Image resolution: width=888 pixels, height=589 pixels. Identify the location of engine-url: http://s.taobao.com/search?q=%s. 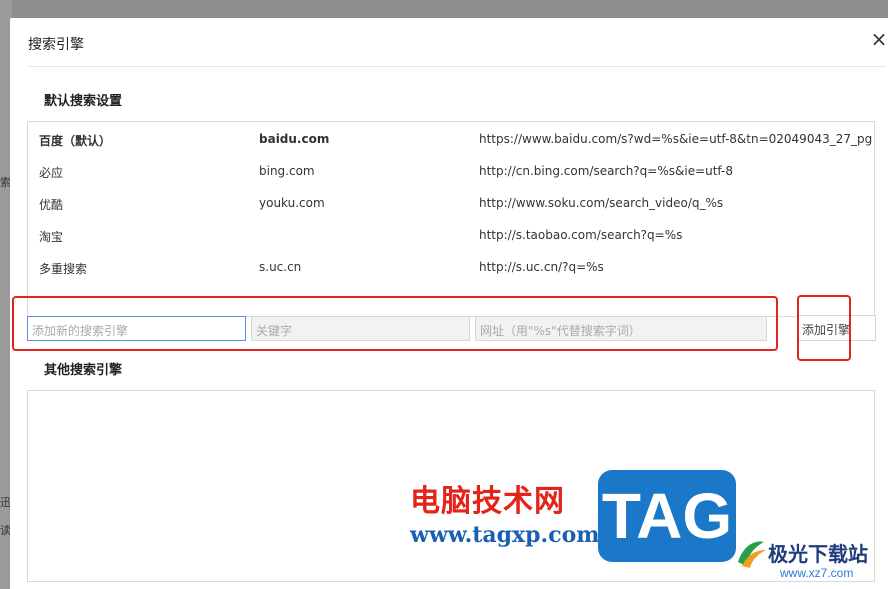
(581, 235).